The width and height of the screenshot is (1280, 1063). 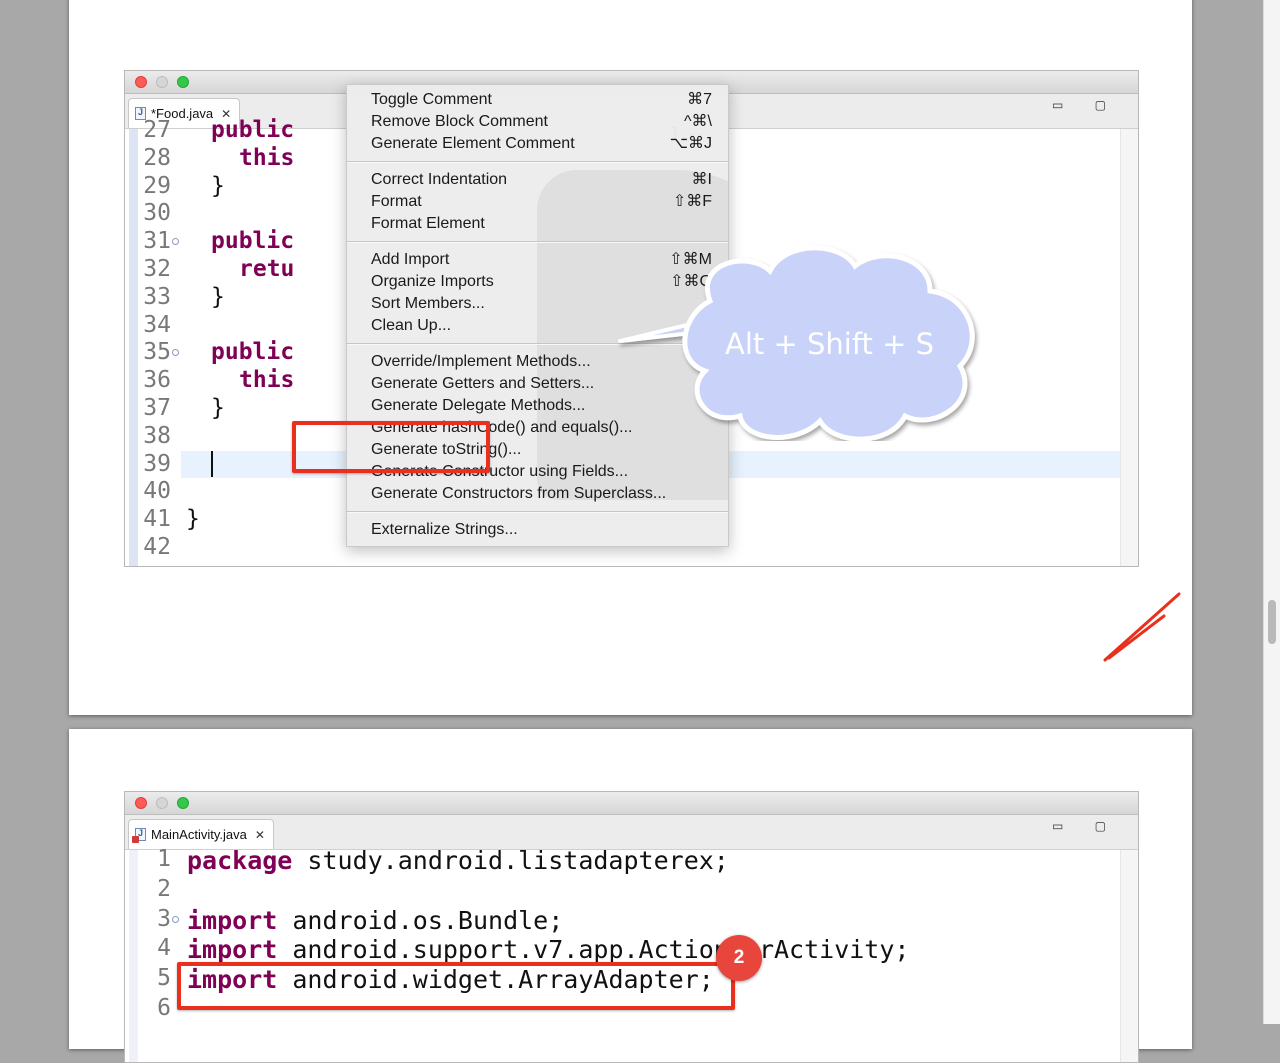 I want to click on menu-item-format-element: Format Element, so click(x=541, y=224).